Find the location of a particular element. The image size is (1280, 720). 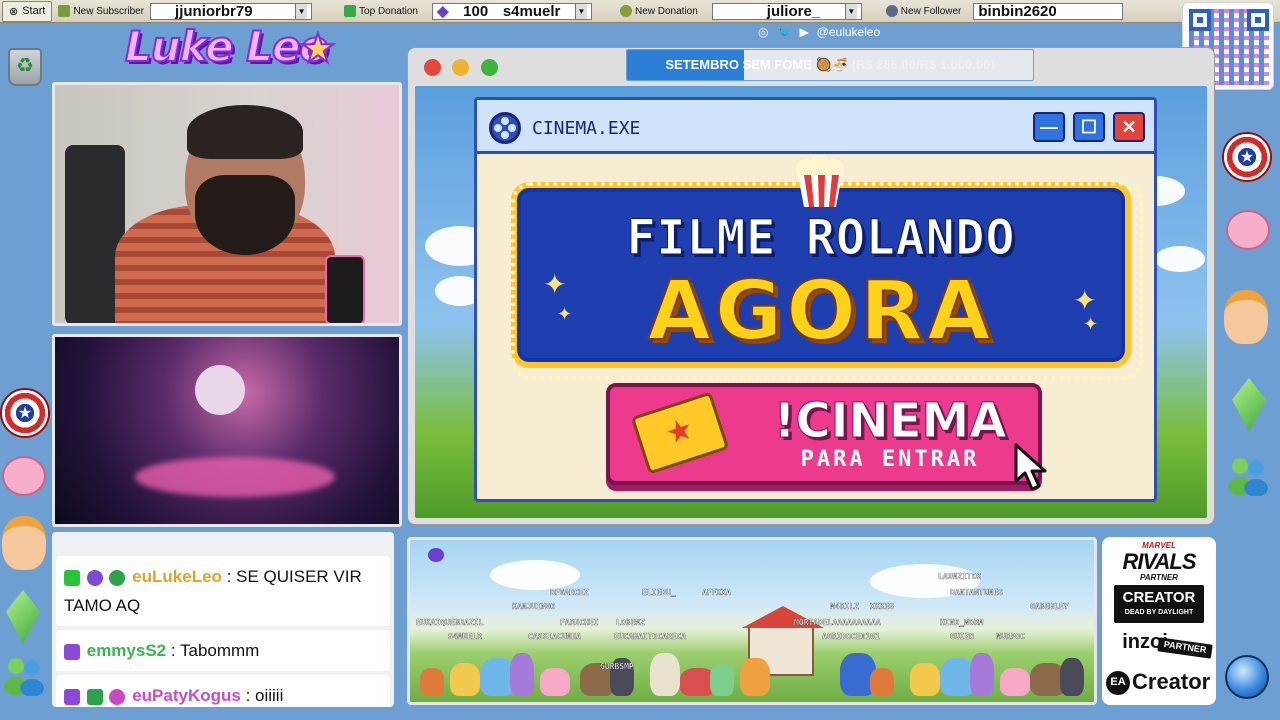

windows-start-orb-icon is located at coordinates (1247, 677).